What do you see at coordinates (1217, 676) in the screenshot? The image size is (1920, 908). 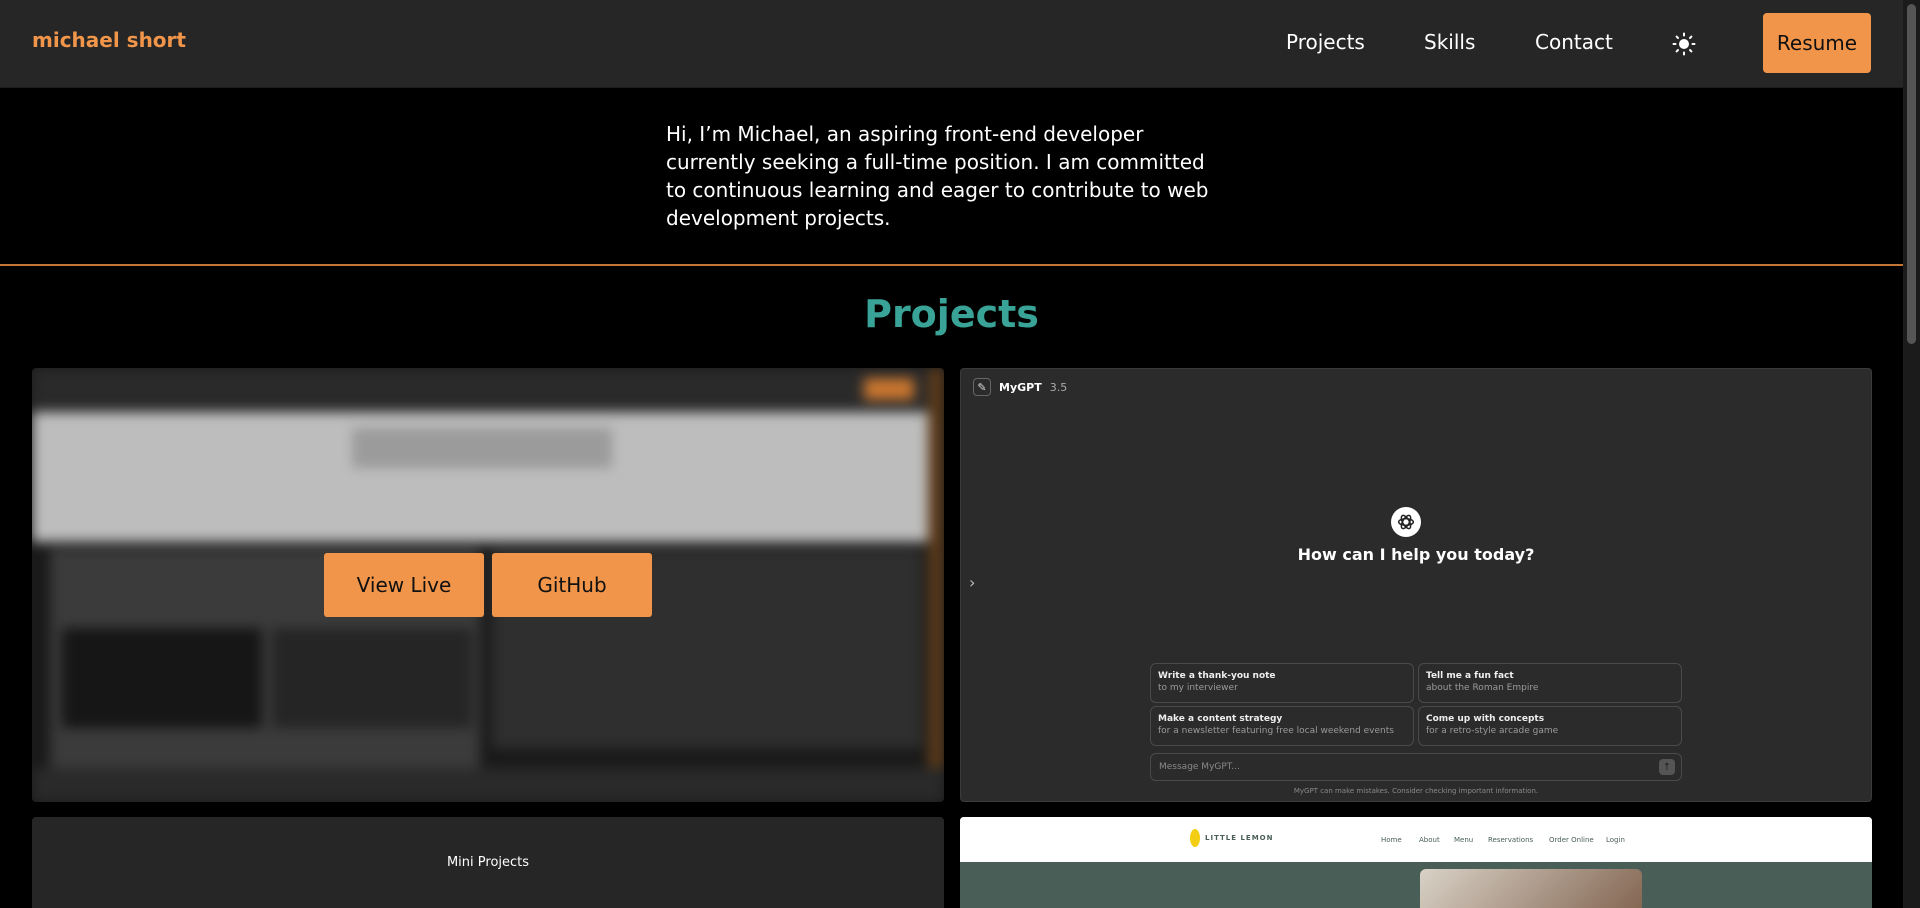 I see `suggestion-title: Write a thank-you note` at bounding box center [1217, 676].